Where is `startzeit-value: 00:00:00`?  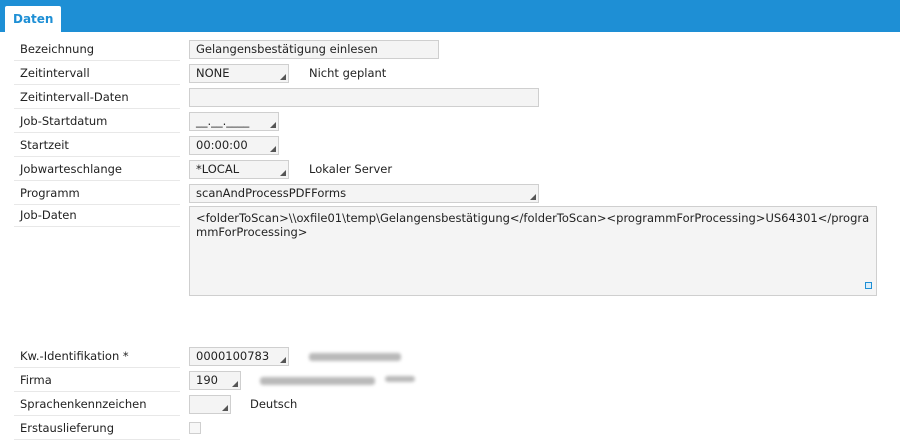 startzeit-value: 00:00:00 is located at coordinates (222, 145).